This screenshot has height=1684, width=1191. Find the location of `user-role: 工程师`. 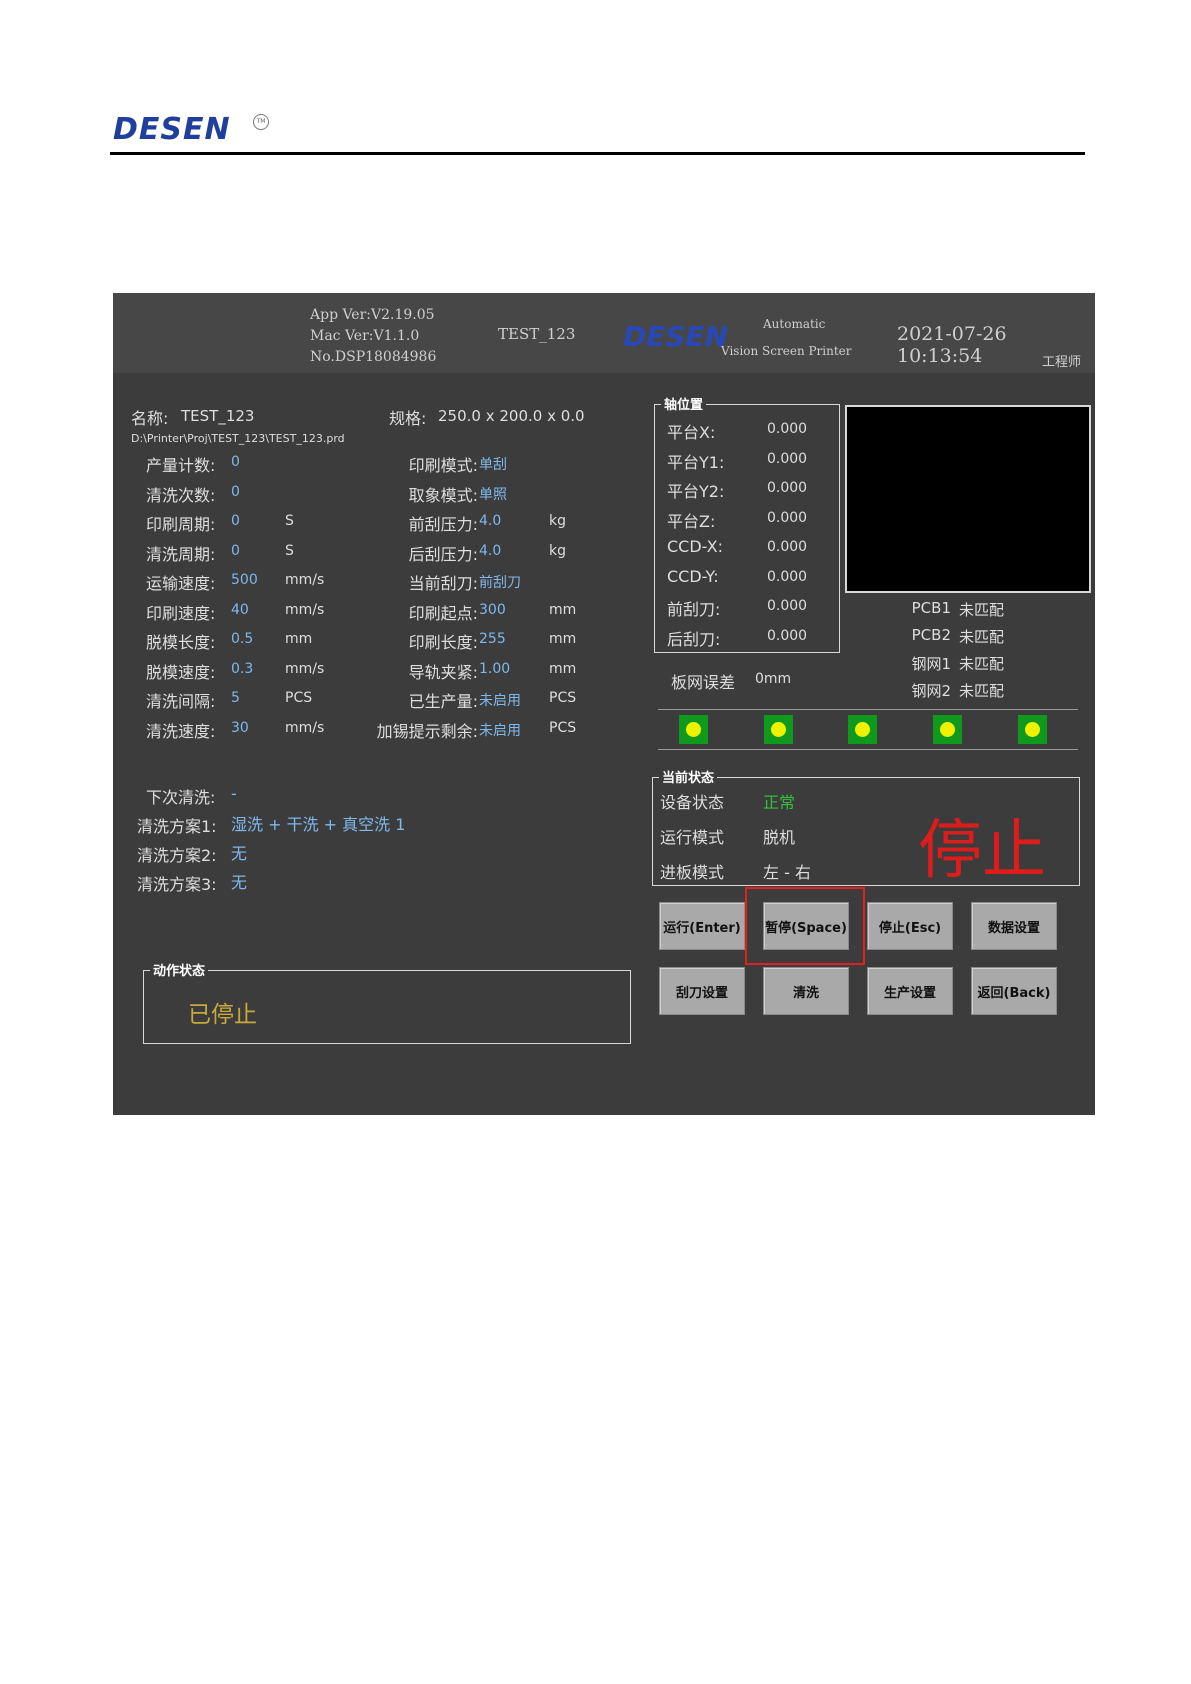

user-role: 工程师 is located at coordinates (1061, 362).